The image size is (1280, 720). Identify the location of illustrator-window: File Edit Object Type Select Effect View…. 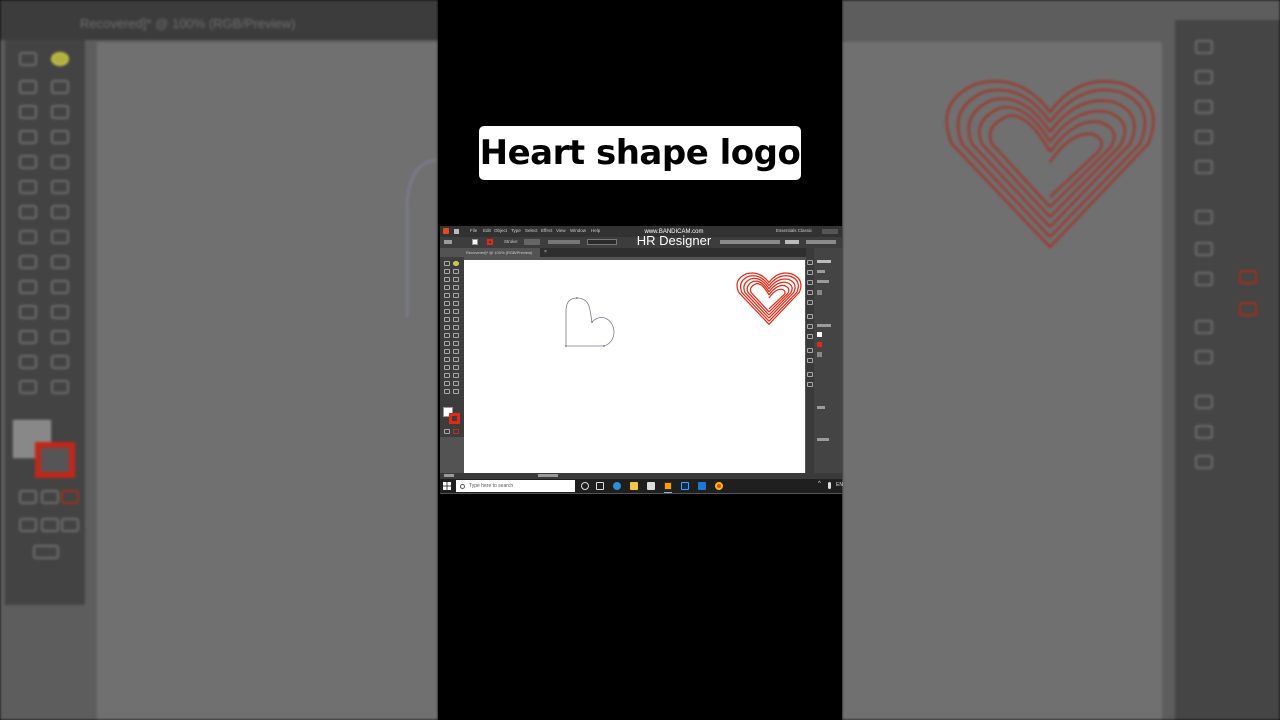
(641, 360).